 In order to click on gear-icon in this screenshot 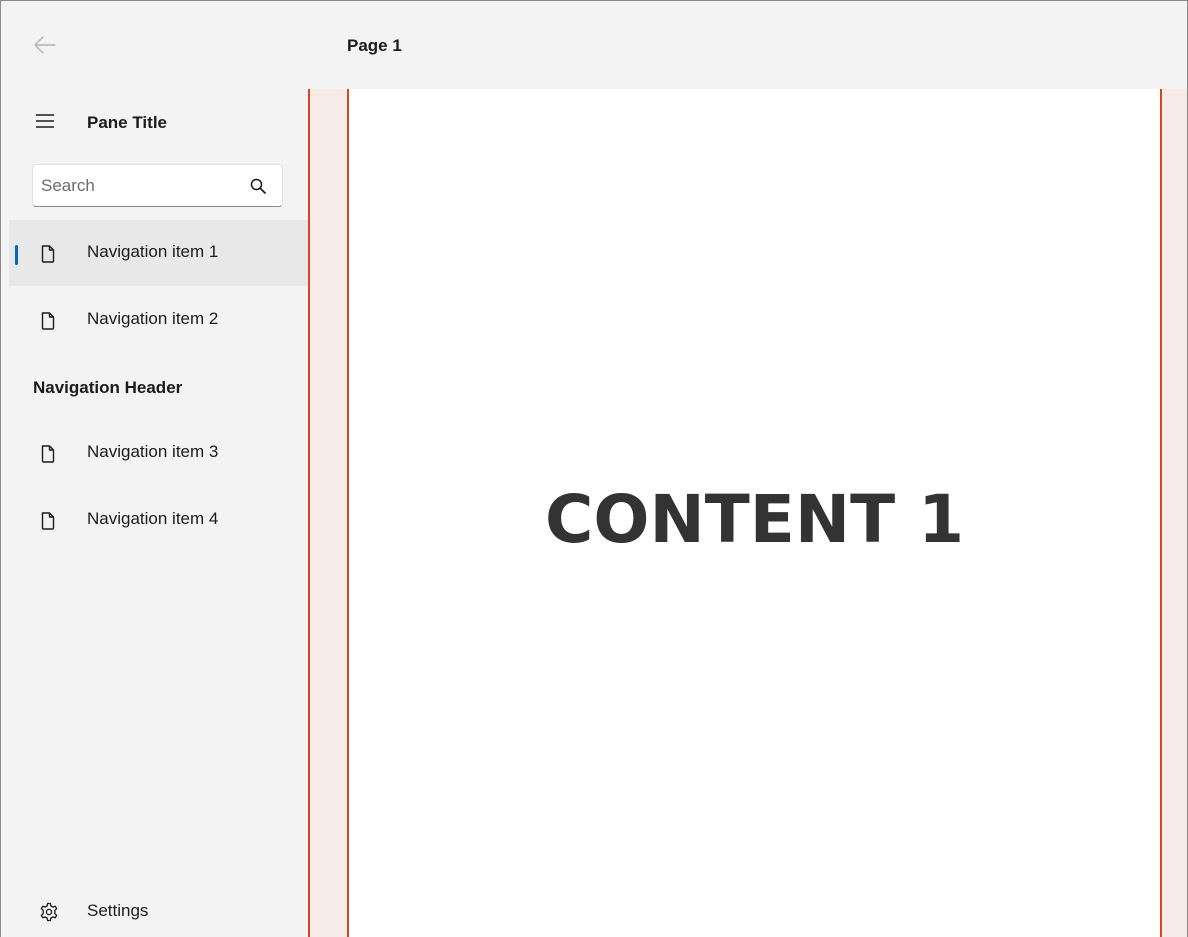, I will do `click(49, 912)`.